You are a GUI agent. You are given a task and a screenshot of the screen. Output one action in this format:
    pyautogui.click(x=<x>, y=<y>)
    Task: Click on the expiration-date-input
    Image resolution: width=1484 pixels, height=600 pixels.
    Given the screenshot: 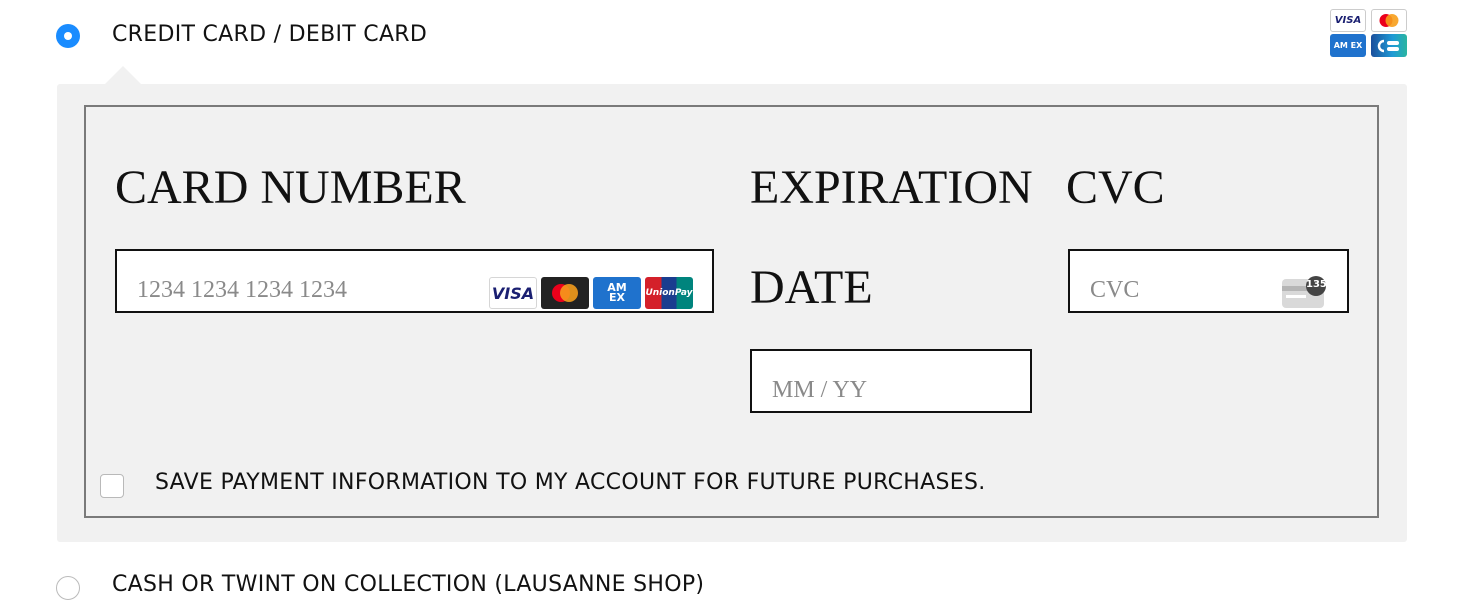 What is the action you would take?
    pyautogui.click(x=891, y=381)
    